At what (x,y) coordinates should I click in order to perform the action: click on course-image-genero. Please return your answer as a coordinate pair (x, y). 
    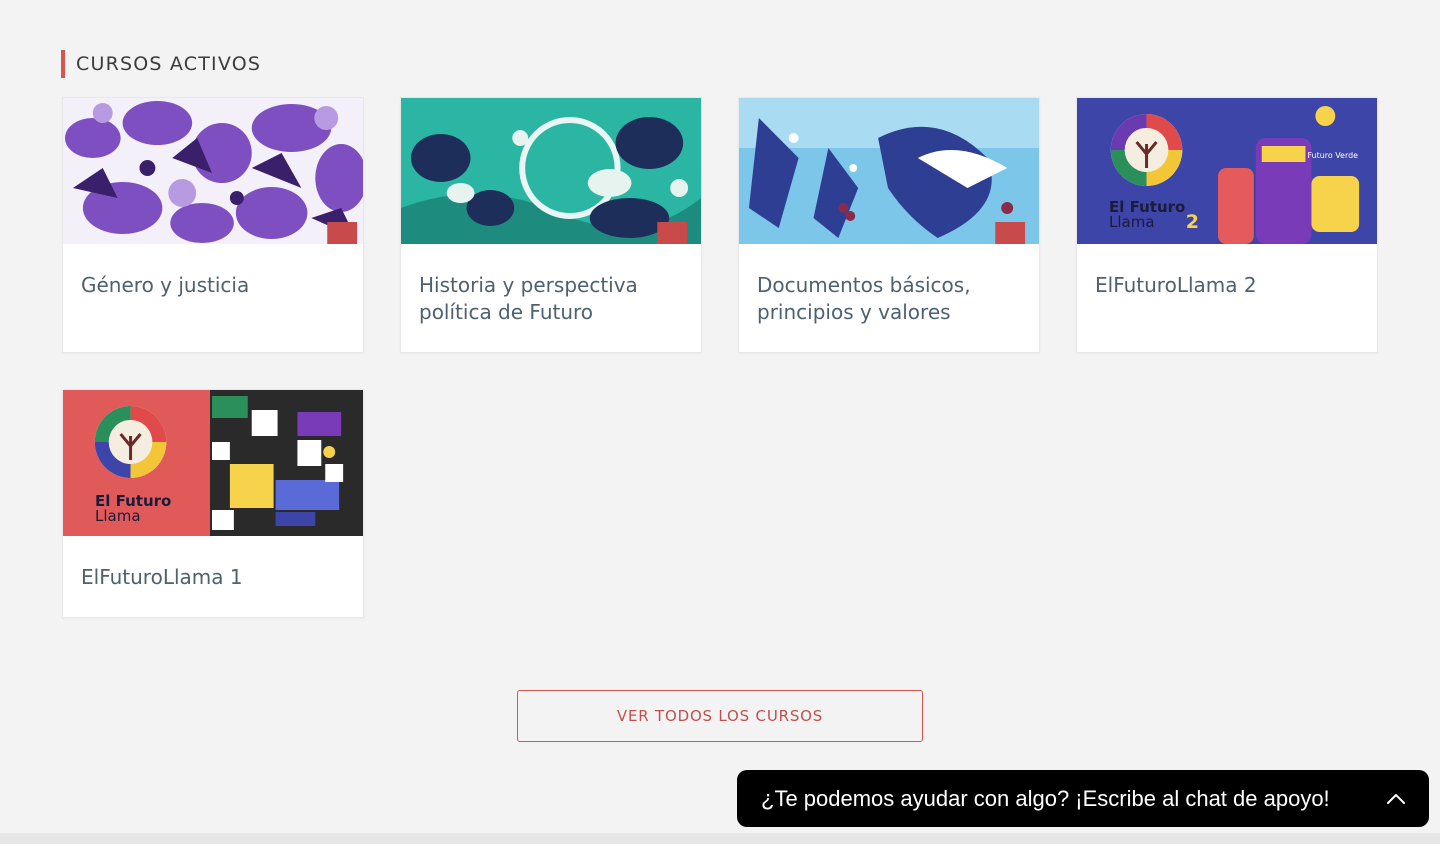
    Looking at the image, I should click on (213, 171).